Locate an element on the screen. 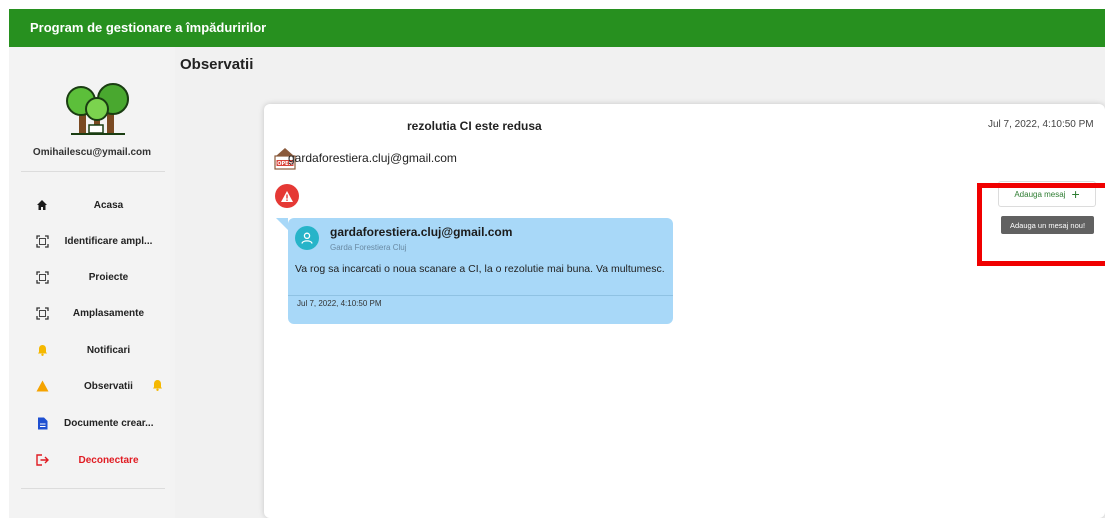 Image resolution: width=1105 pixels, height=518 pixels. sidebar-item-notificari: Notificari is located at coordinates (96, 350).